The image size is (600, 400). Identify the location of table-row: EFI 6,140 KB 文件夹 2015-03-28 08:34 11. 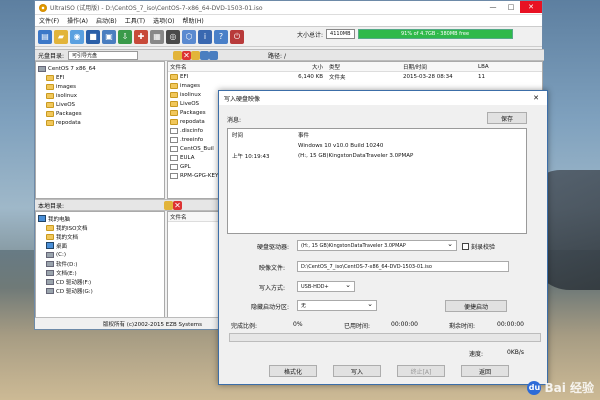
(355, 76).